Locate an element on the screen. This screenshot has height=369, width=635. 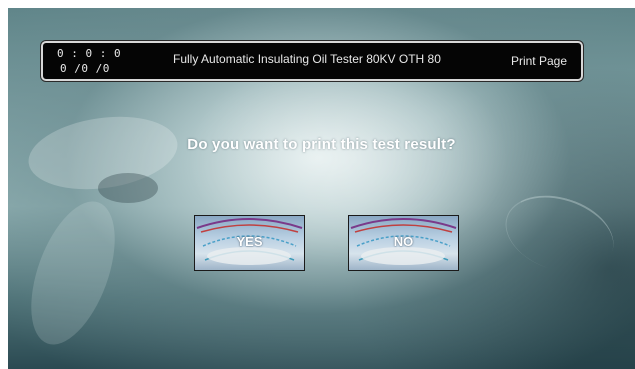
no-button: NO is located at coordinates (403, 243).